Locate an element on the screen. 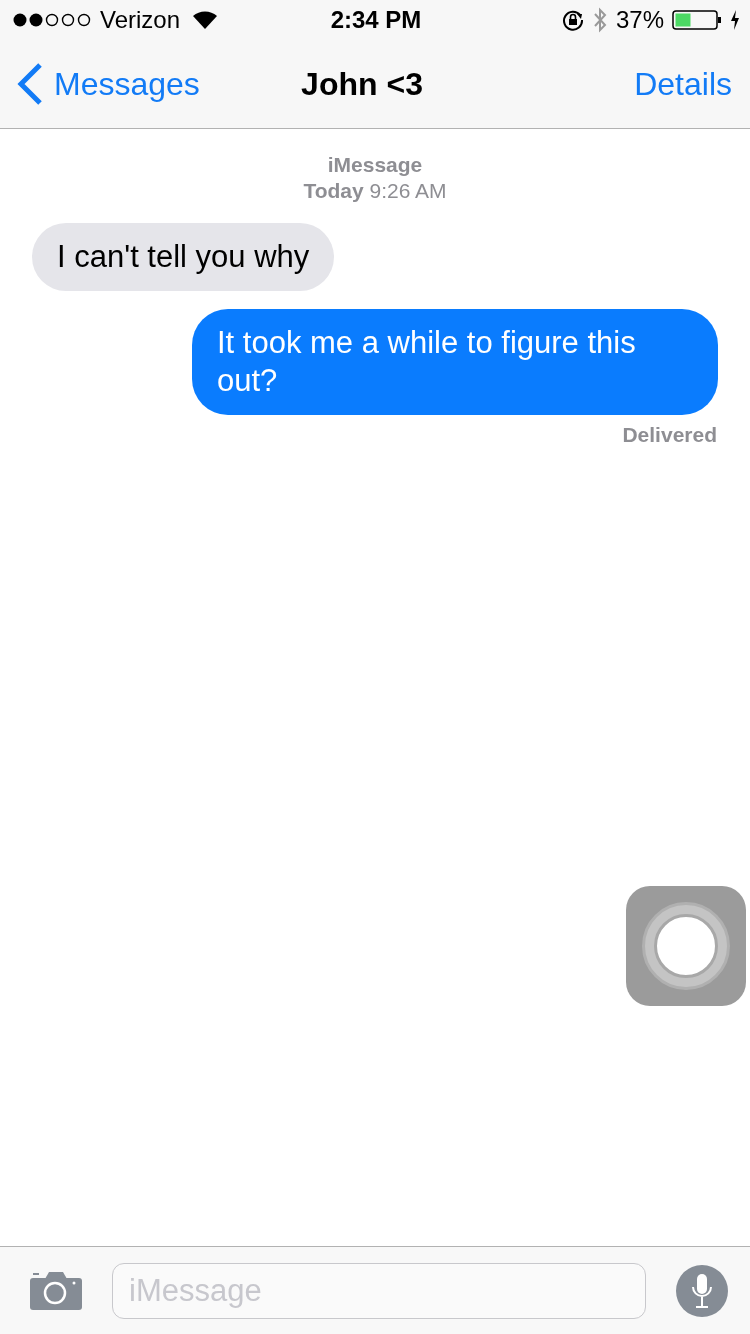  status-time: 2:34 PM is located at coordinates (376, 20).